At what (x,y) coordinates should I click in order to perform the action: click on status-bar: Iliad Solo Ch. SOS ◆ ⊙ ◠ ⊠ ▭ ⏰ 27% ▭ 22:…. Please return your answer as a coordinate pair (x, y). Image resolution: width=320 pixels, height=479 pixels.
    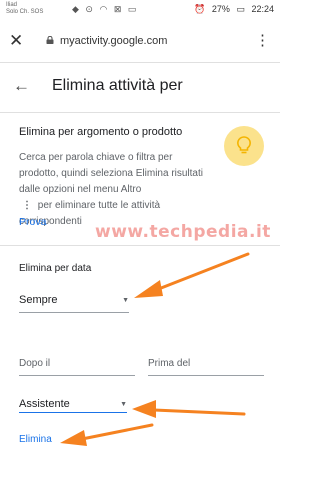
    Looking at the image, I should click on (140, 11).